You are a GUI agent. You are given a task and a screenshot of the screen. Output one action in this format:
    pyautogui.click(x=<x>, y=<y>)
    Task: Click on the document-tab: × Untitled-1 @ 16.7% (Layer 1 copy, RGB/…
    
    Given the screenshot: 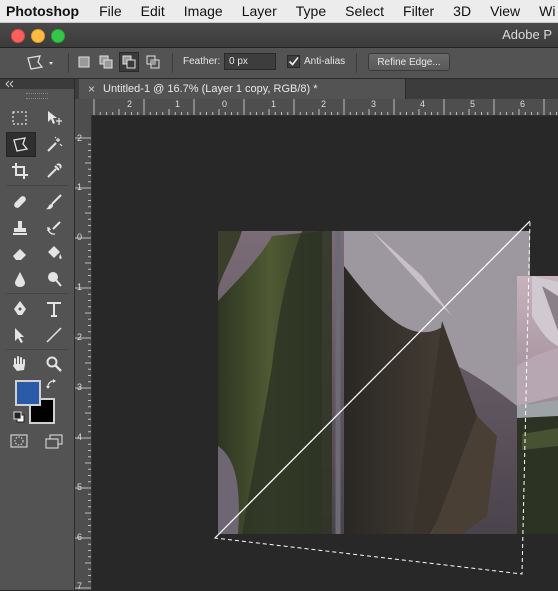 What is the action you would take?
    pyautogui.click(x=242, y=89)
    